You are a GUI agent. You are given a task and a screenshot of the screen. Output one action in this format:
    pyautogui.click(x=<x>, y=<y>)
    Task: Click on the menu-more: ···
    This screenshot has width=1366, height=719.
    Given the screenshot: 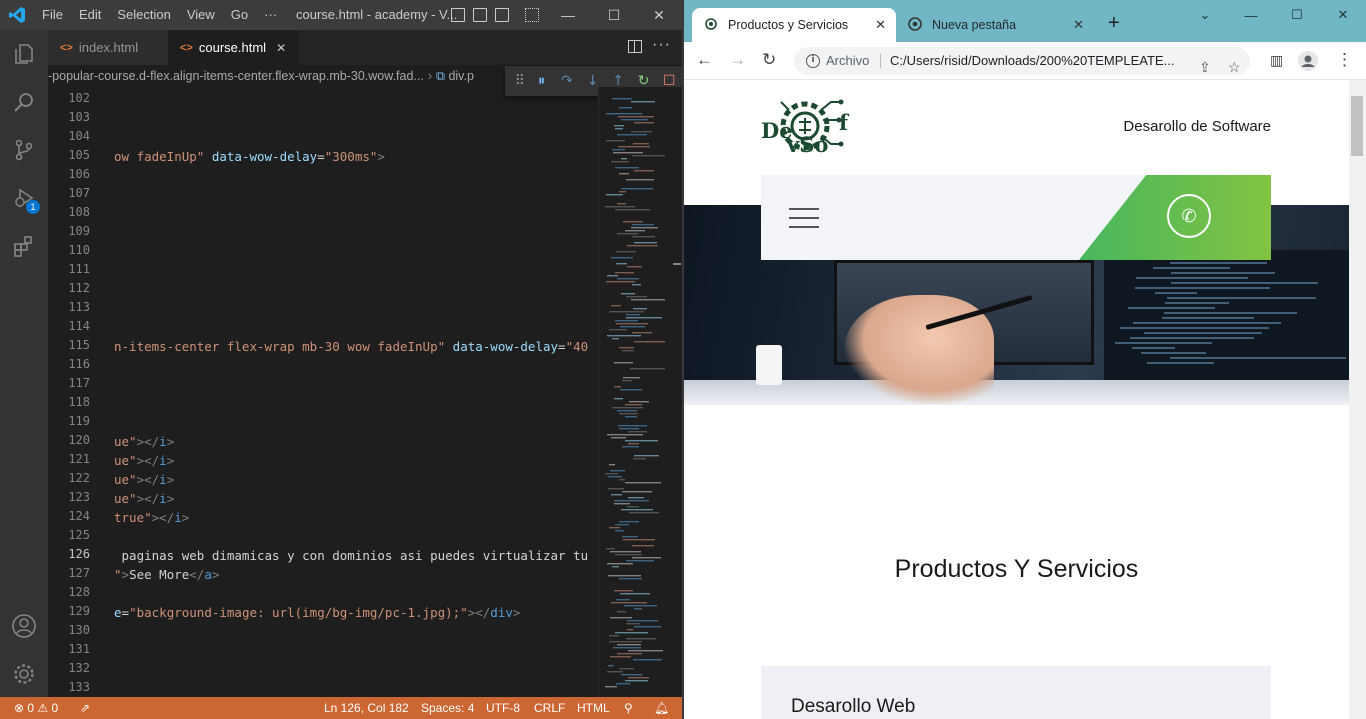 What is the action you would take?
    pyautogui.click(x=270, y=15)
    